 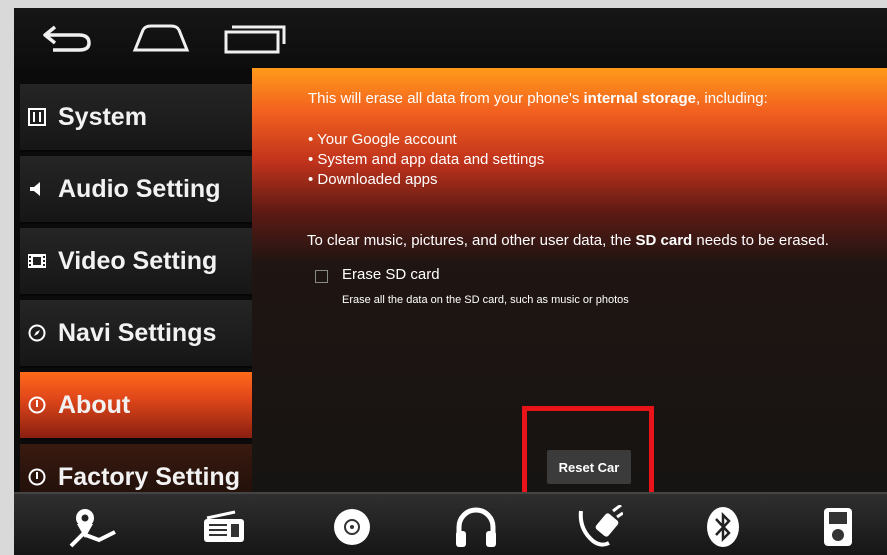 I want to click on film-icon, so click(x=37, y=261).